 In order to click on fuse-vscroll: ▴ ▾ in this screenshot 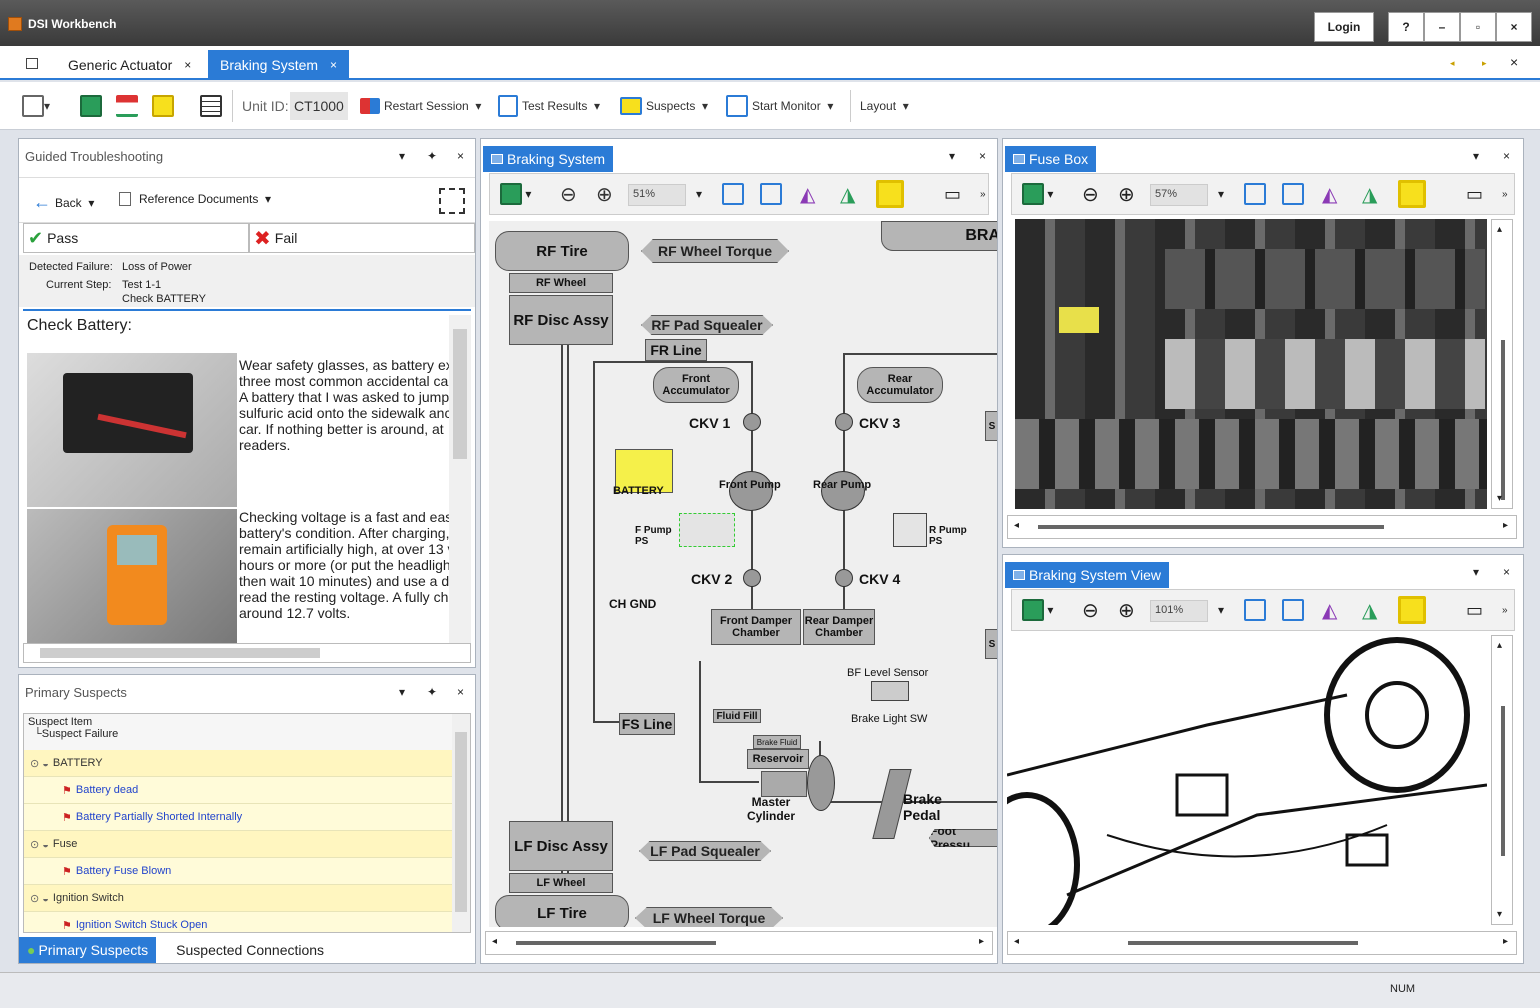, I will do `click(1502, 364)`.